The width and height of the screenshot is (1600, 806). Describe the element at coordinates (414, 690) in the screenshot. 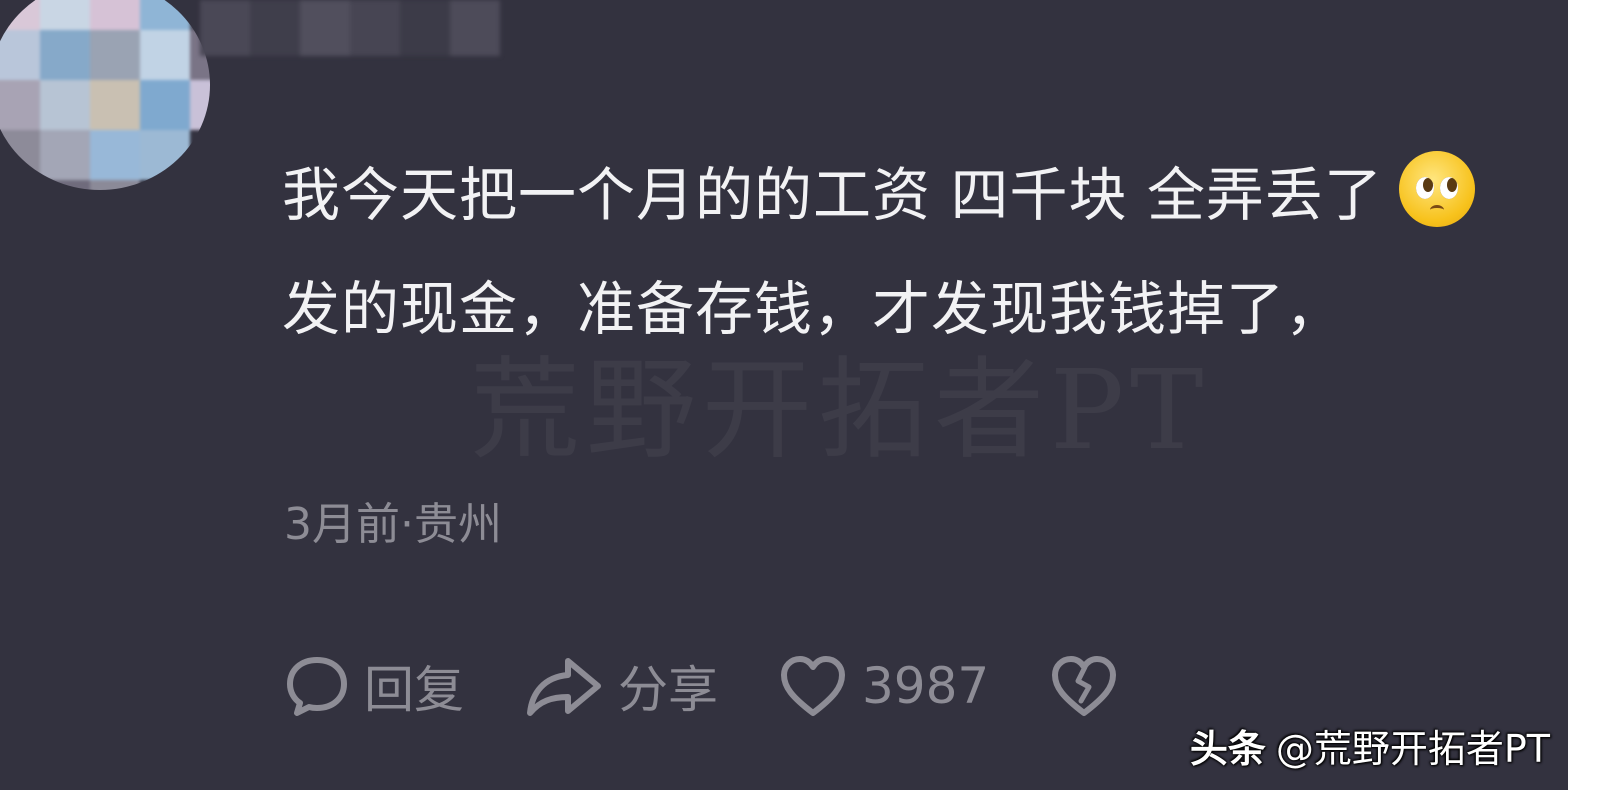

I see `reply-label: 回复` at that location.